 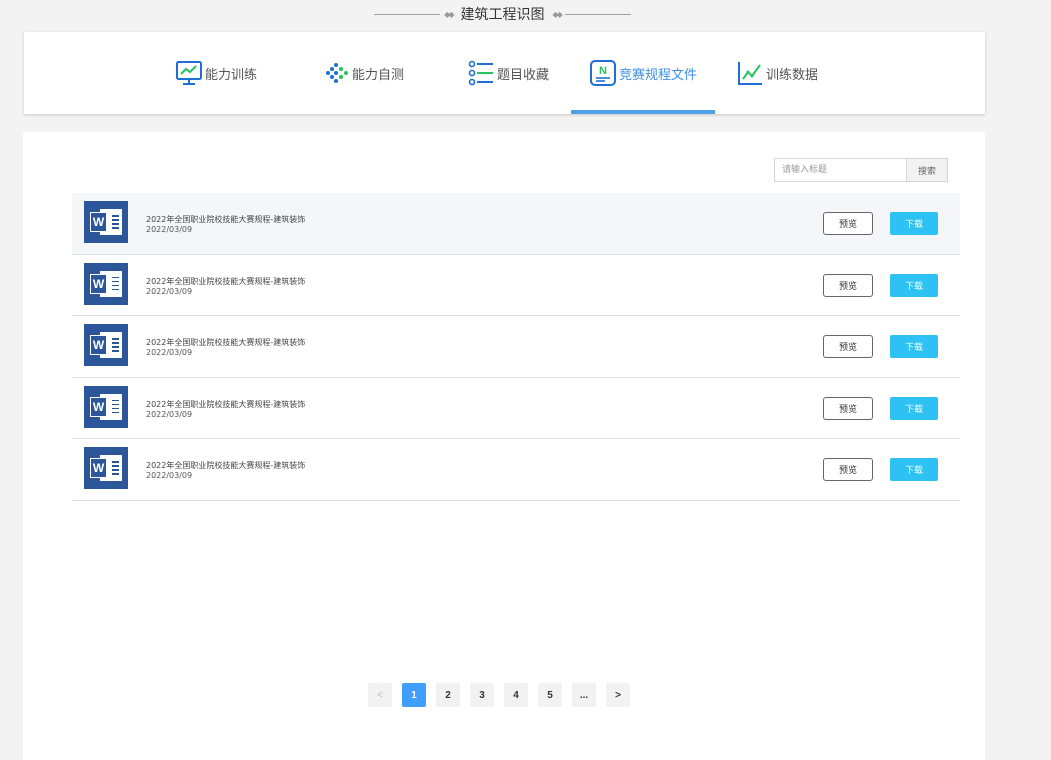 What do you see at coordinates (618, 695) in the screenshot?
I see `next-page-button: >` at bounding box center [618, 695].